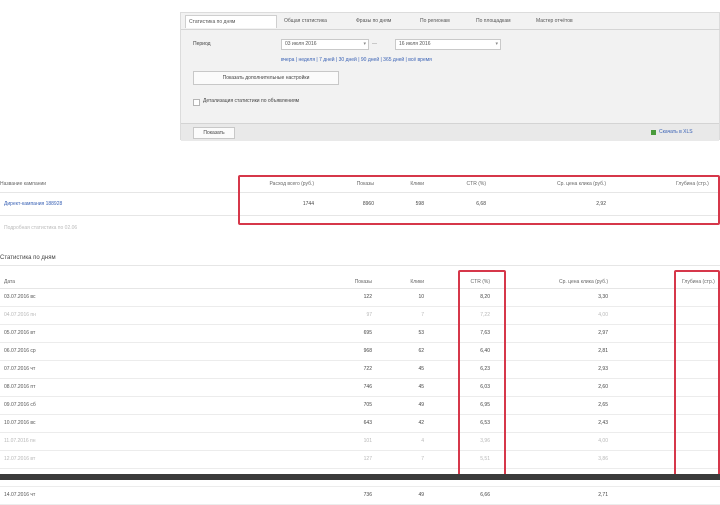  I want to click on download-xls-link: Скачать в XLS, so click(676, 132).